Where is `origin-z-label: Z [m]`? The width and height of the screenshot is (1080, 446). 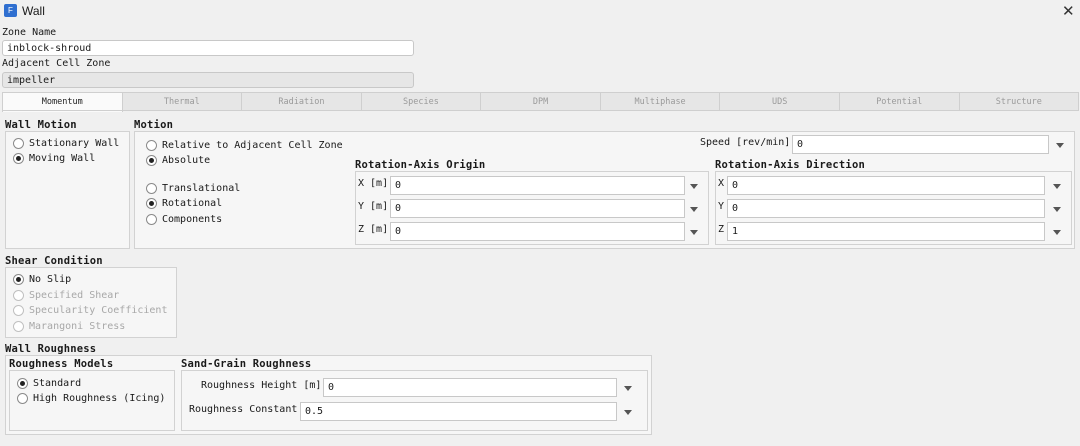 origin-z-label: Z [m] is located at coordinates (373, 229).